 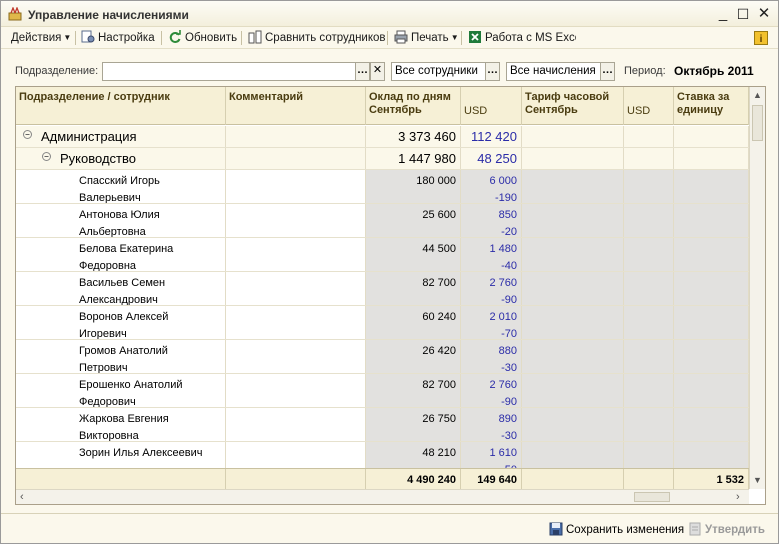 I want to click on salary-cell: 60 240, so click(x=413, y=322).